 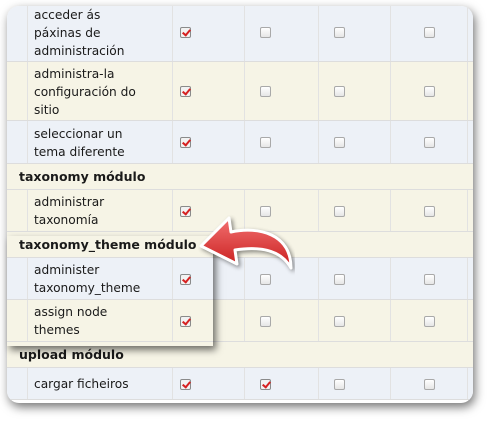 I want to click on permission-row: seleccionar un tema diferente, so click(x=240, y=142).